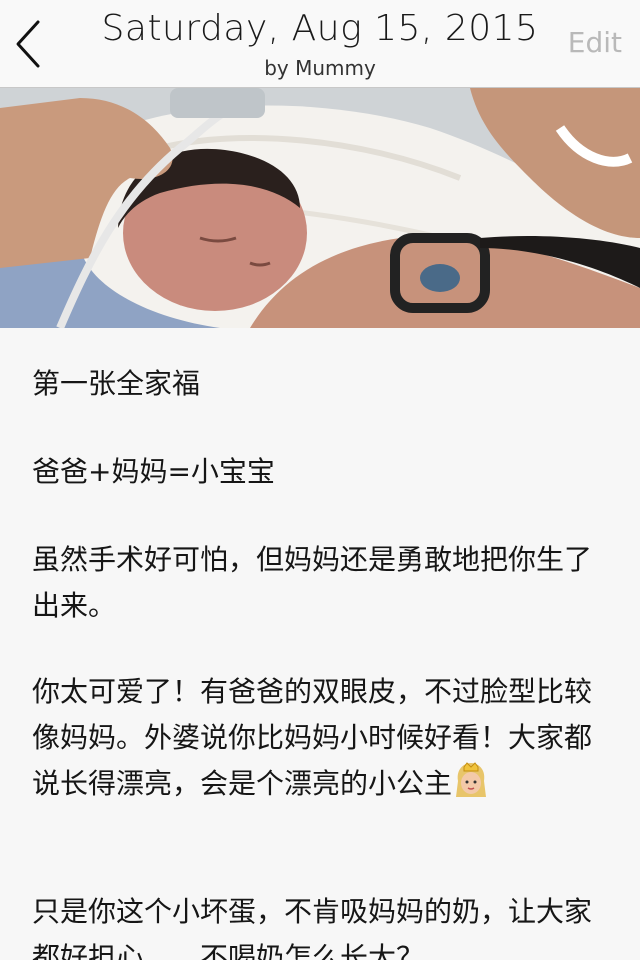 Image resolution: width=640 pixels, height=960 pixels. Describe the element at coordinates (116, 383) in the screenshot. I see `entry-paragraph: 第一张全家福` at that location.